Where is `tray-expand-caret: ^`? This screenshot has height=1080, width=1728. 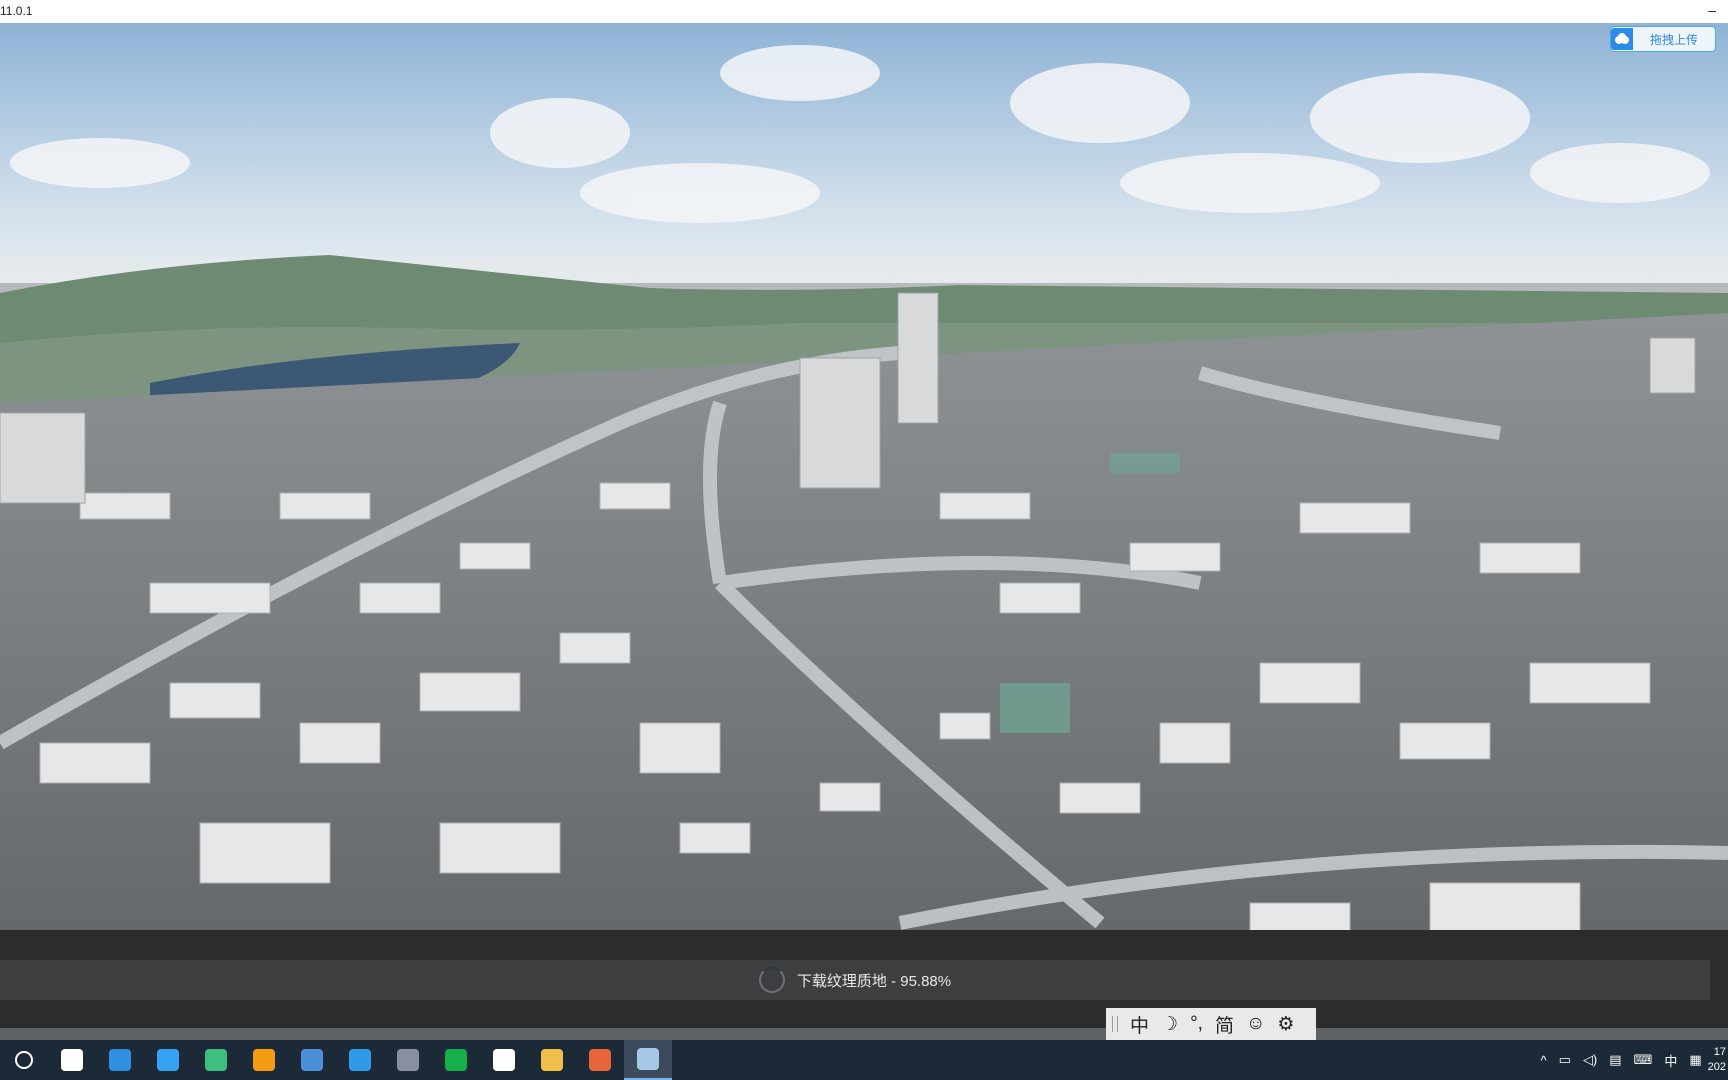 tray-expand-caret: ^ is located at coordinates (1544, 1060).